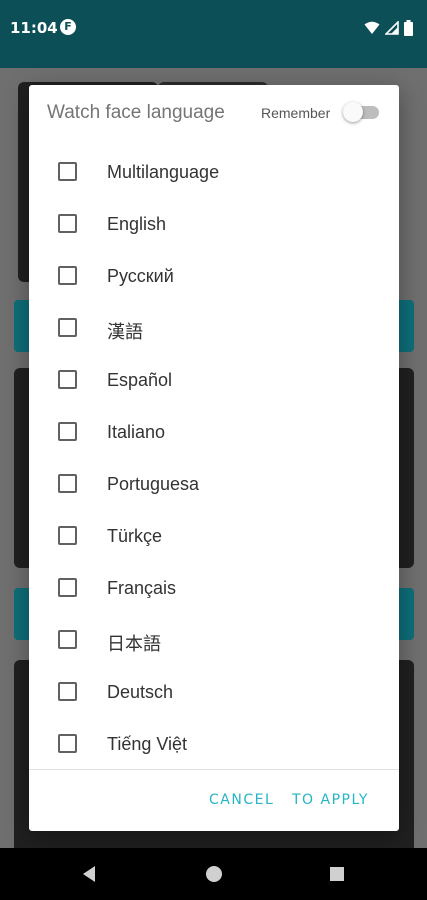 This screenshot has width=427, height=900. Describe the element at coordinates (214, 693) in the screenshot. I see `language-item-german: Deutsch` at that location.